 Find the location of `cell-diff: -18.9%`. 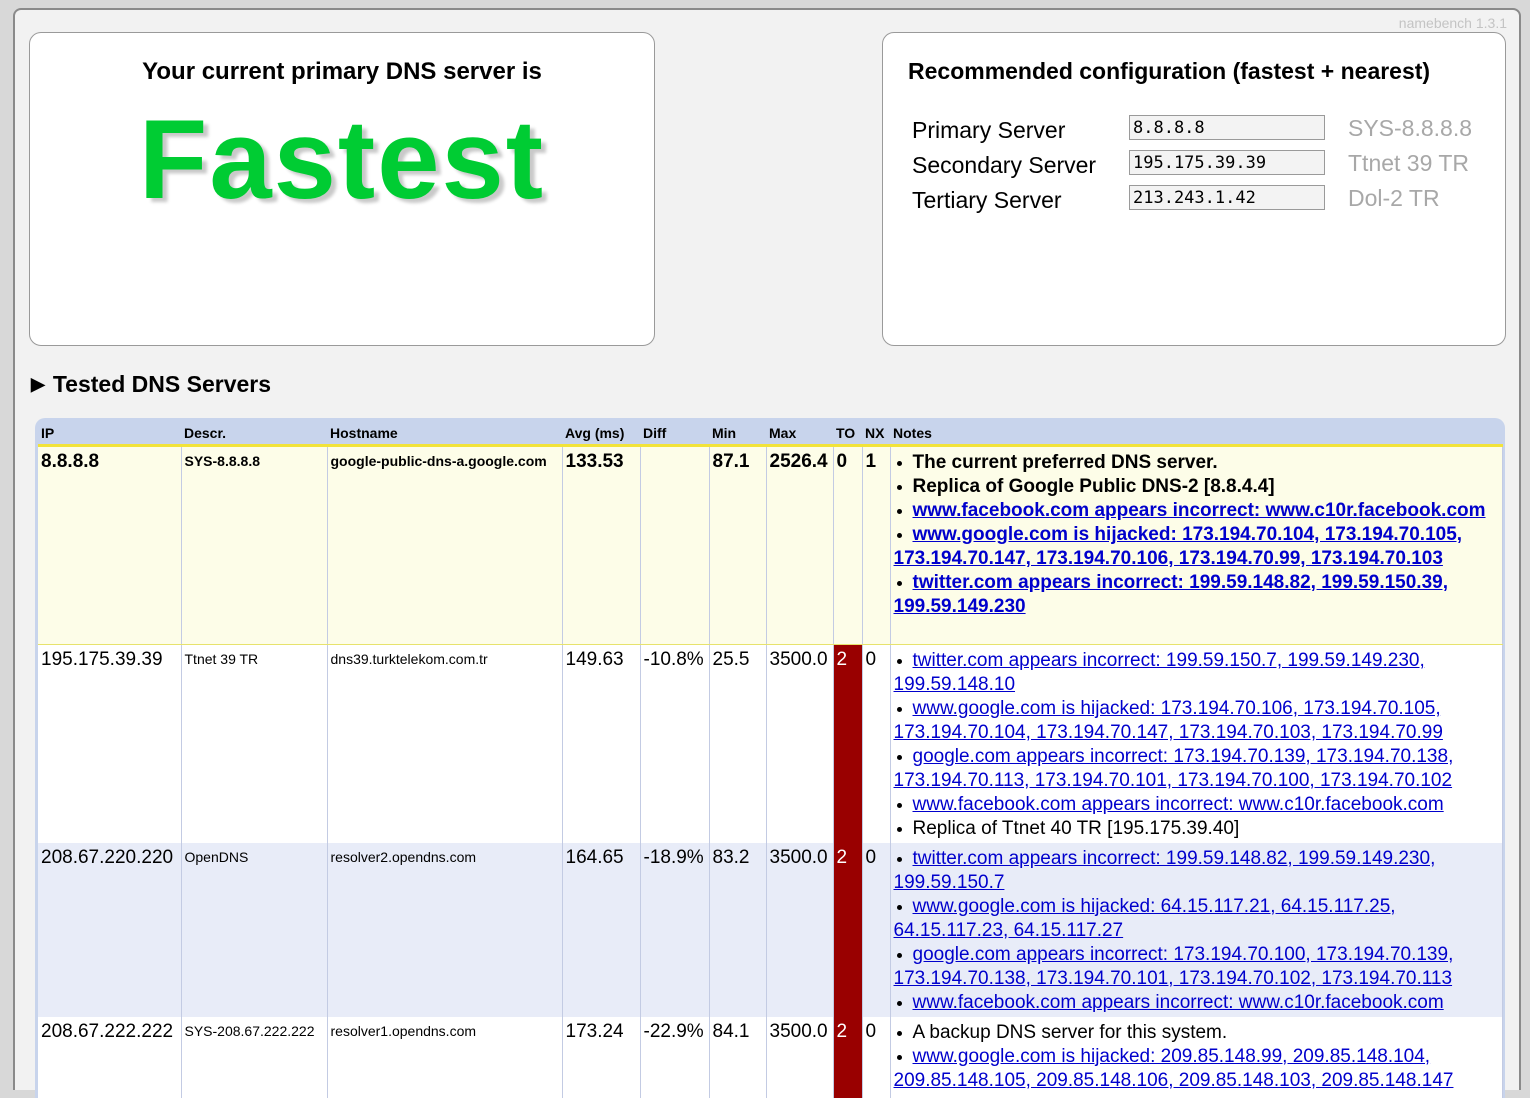

cell-diff: -18.9% is located at coordinates (674, 930).